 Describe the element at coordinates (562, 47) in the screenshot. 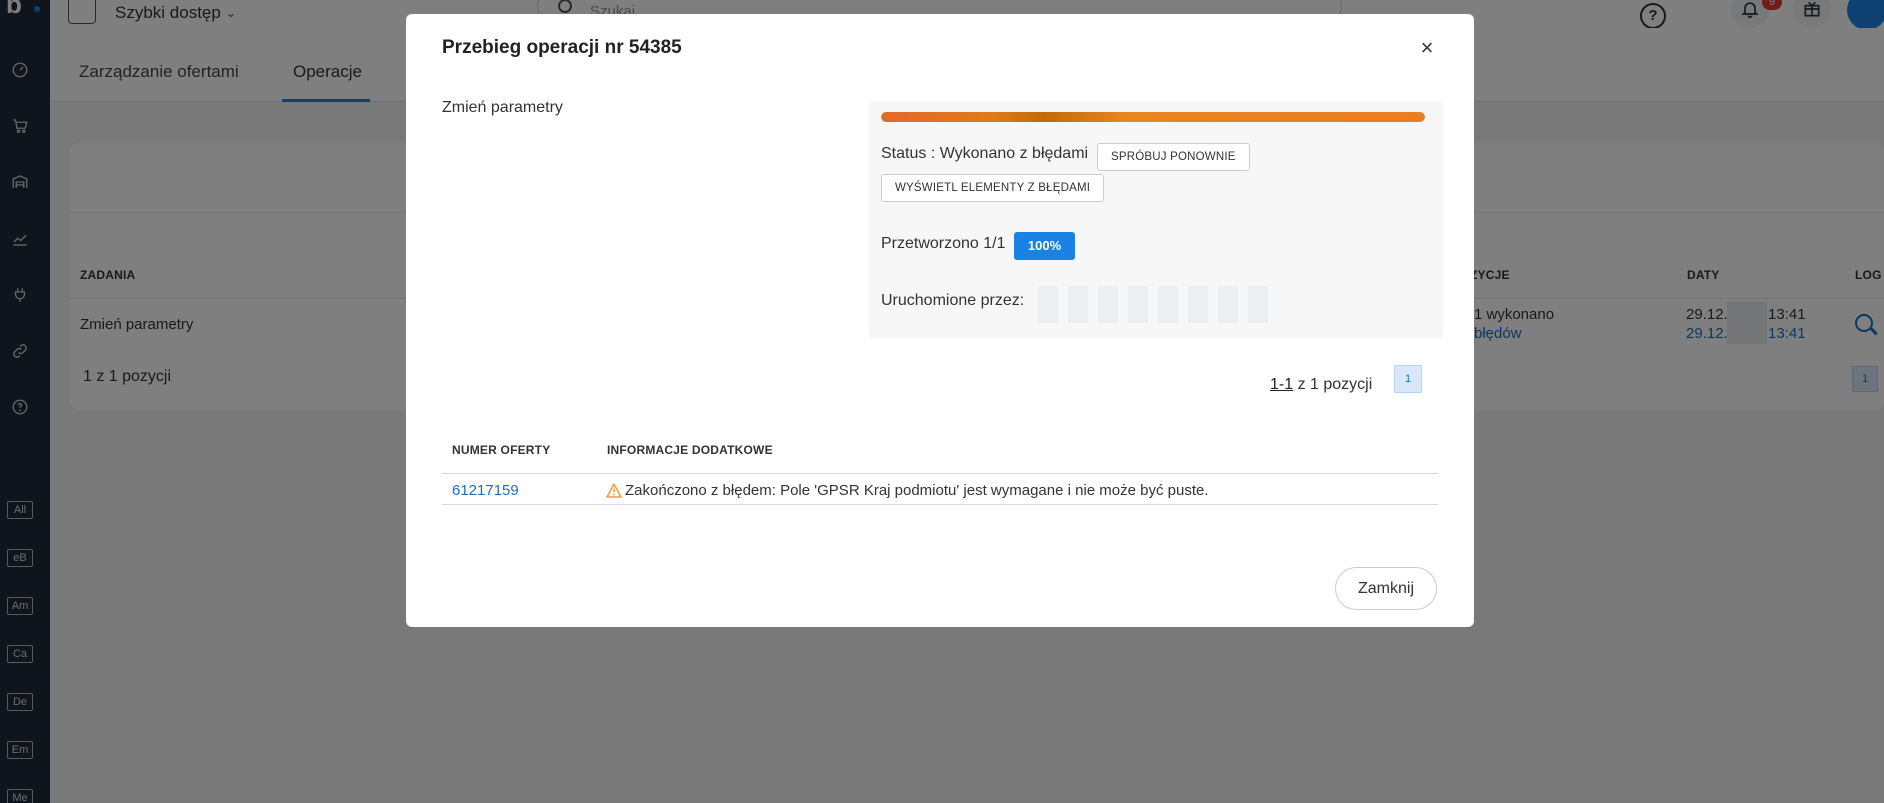

I see `modal-title: Przebieg operacji nr 54385` at that location.